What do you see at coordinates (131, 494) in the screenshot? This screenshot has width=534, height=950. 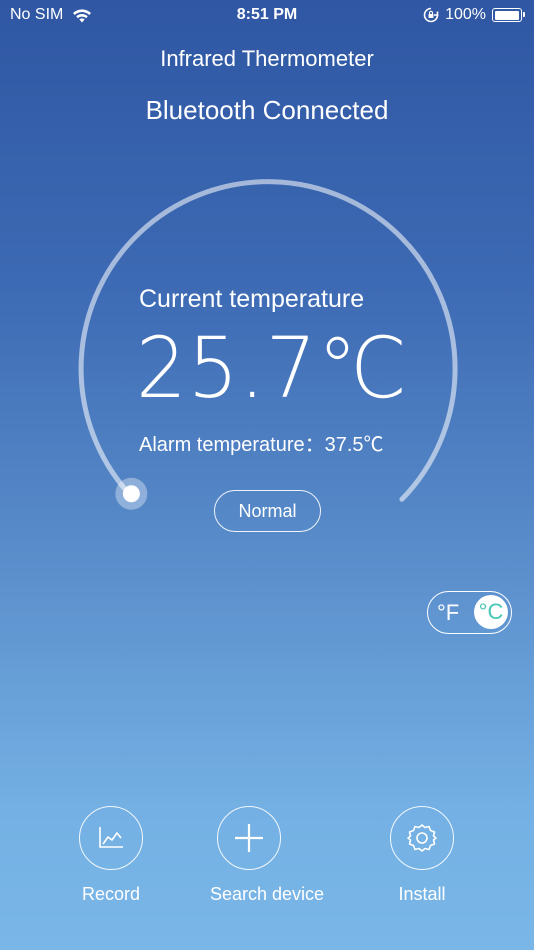 I see `gauge-indicator` at bounding box center [131, 494].